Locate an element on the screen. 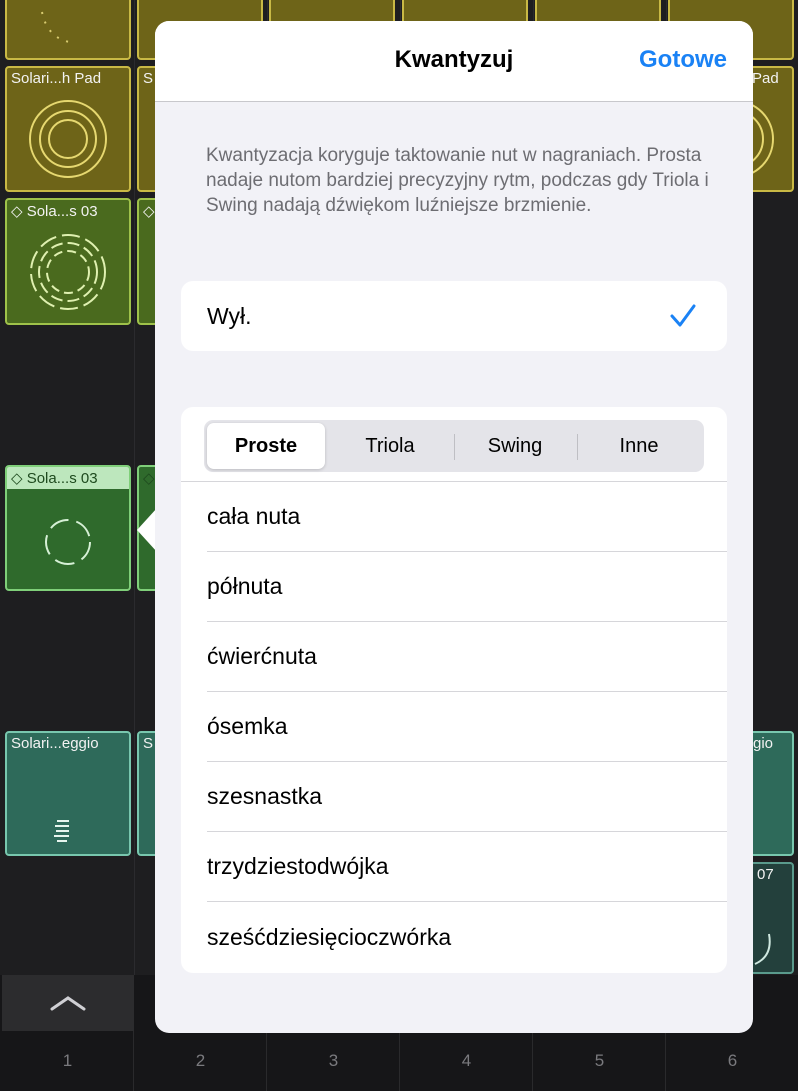  done-button: Gotowe is located at coordinates (683, 60).